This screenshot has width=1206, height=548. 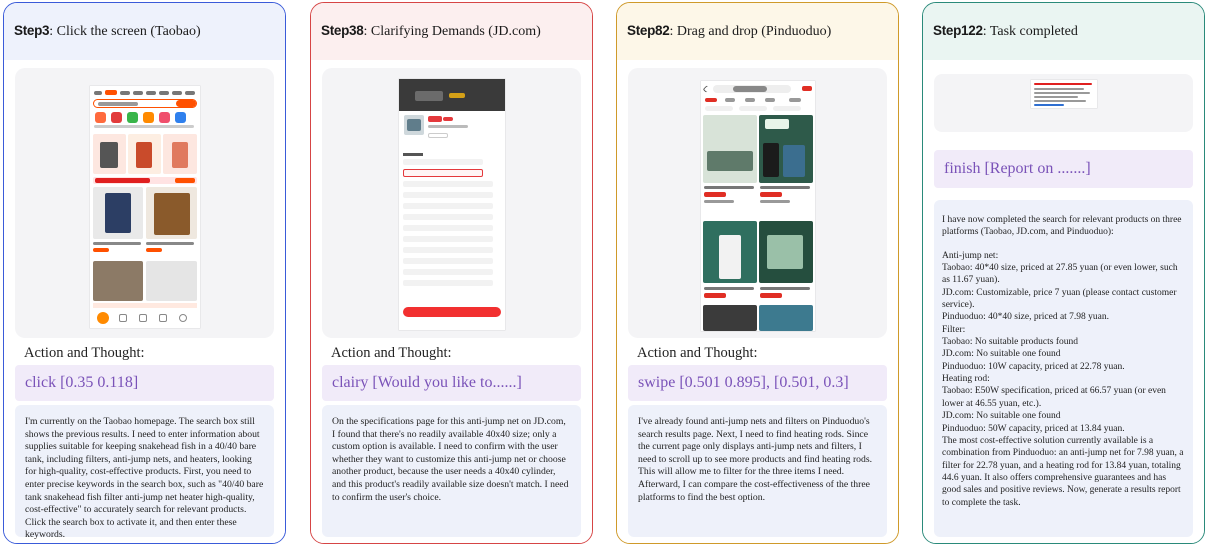 I want to click on step-number: Step38, so click(x=342, y=30).